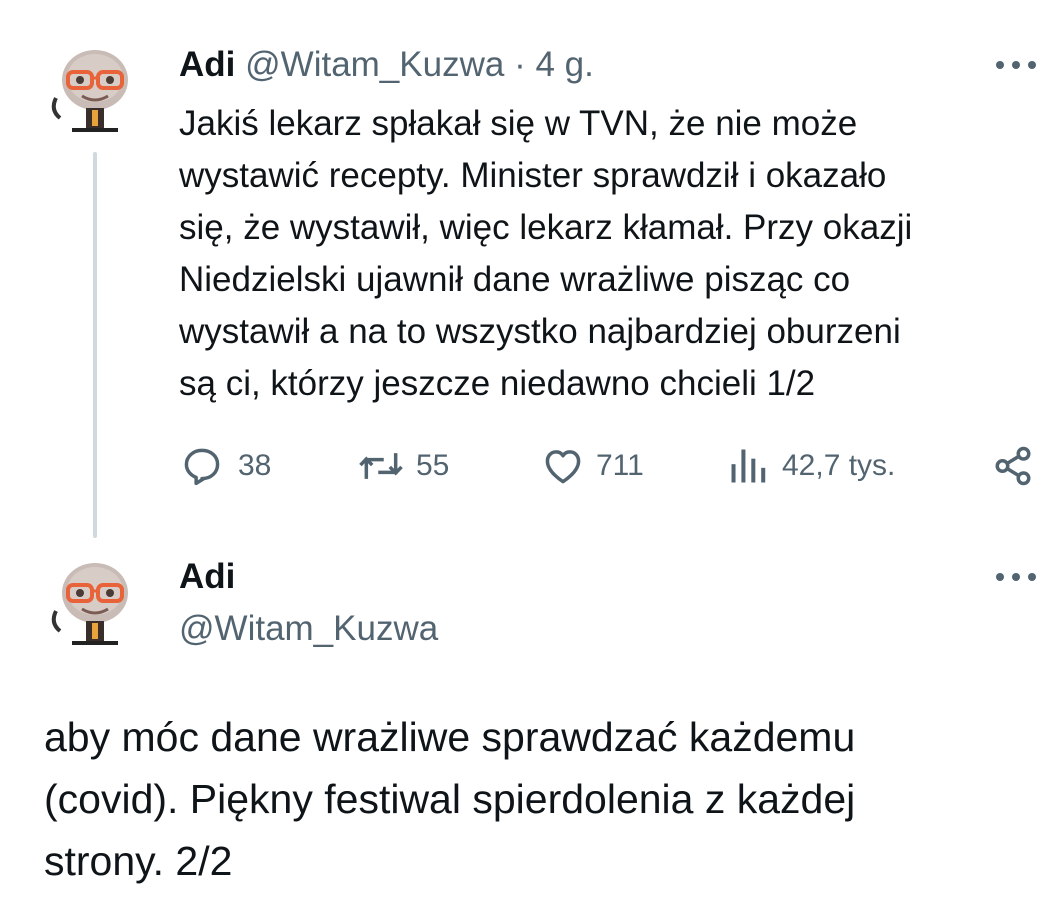  What do you see at coordinates (839, 465) in the screenshot?
I see `views-count: 42,7 tys.` at bounding box center [839, 465].